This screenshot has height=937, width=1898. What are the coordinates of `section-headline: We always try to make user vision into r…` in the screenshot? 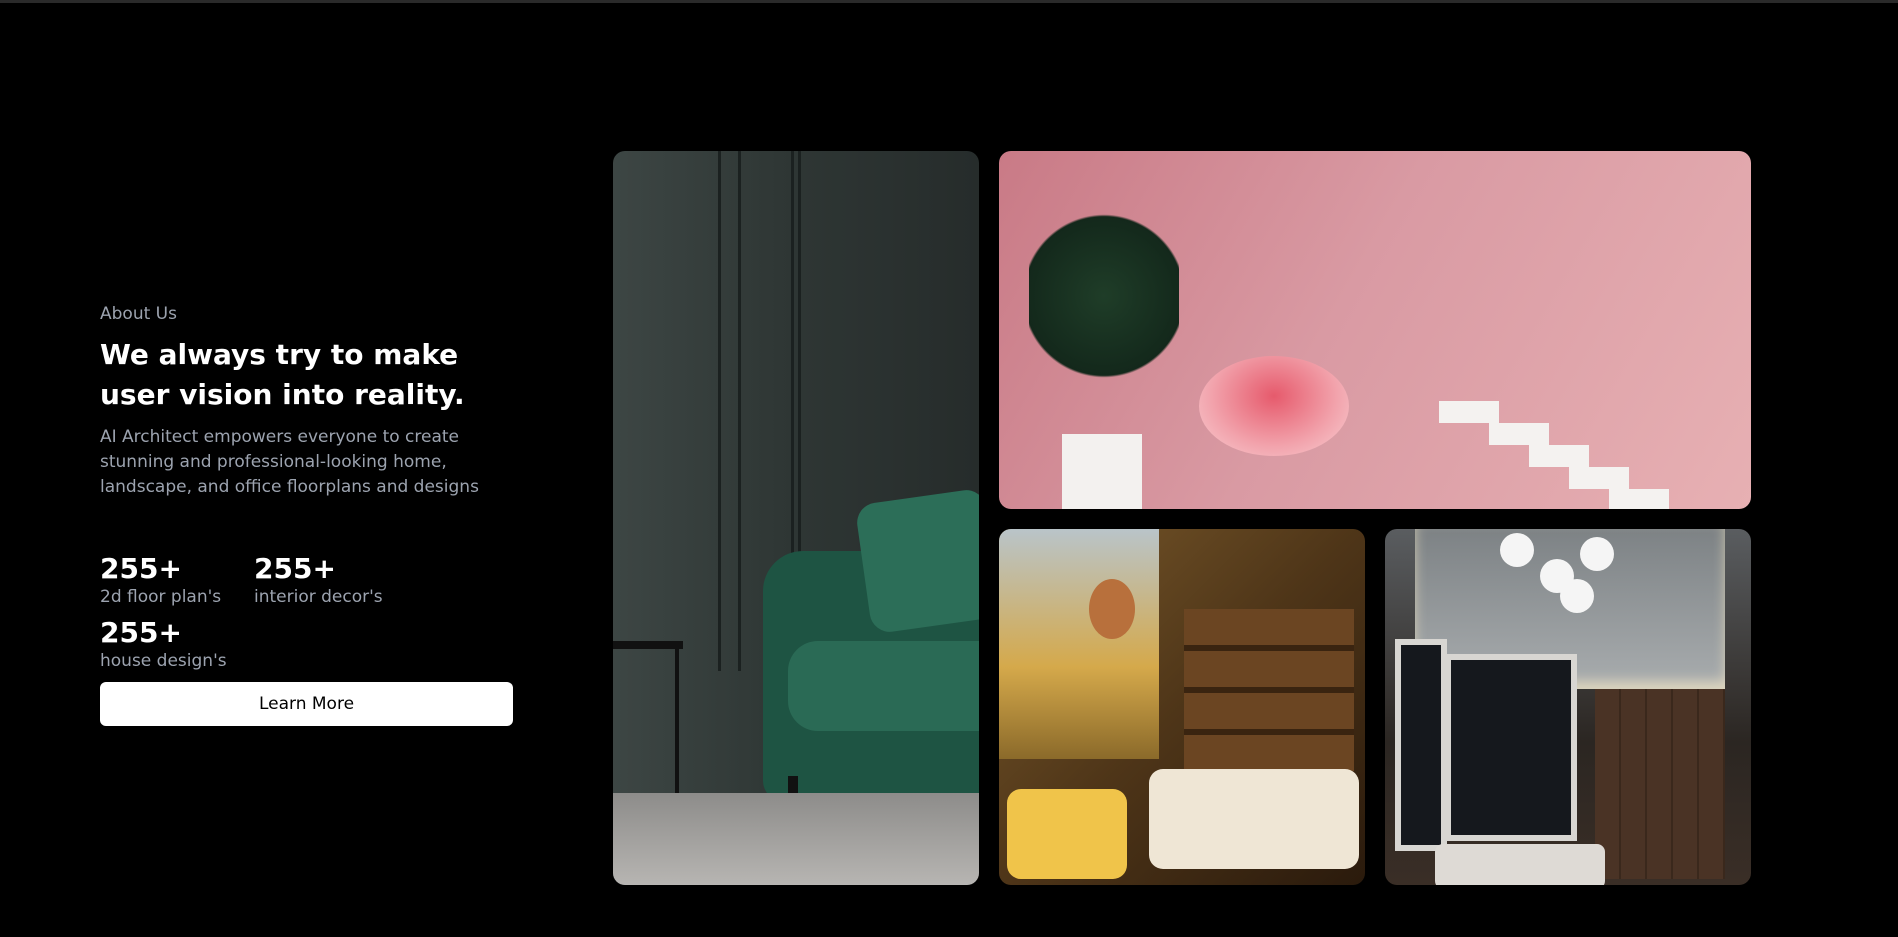 It's located at (282, 374).